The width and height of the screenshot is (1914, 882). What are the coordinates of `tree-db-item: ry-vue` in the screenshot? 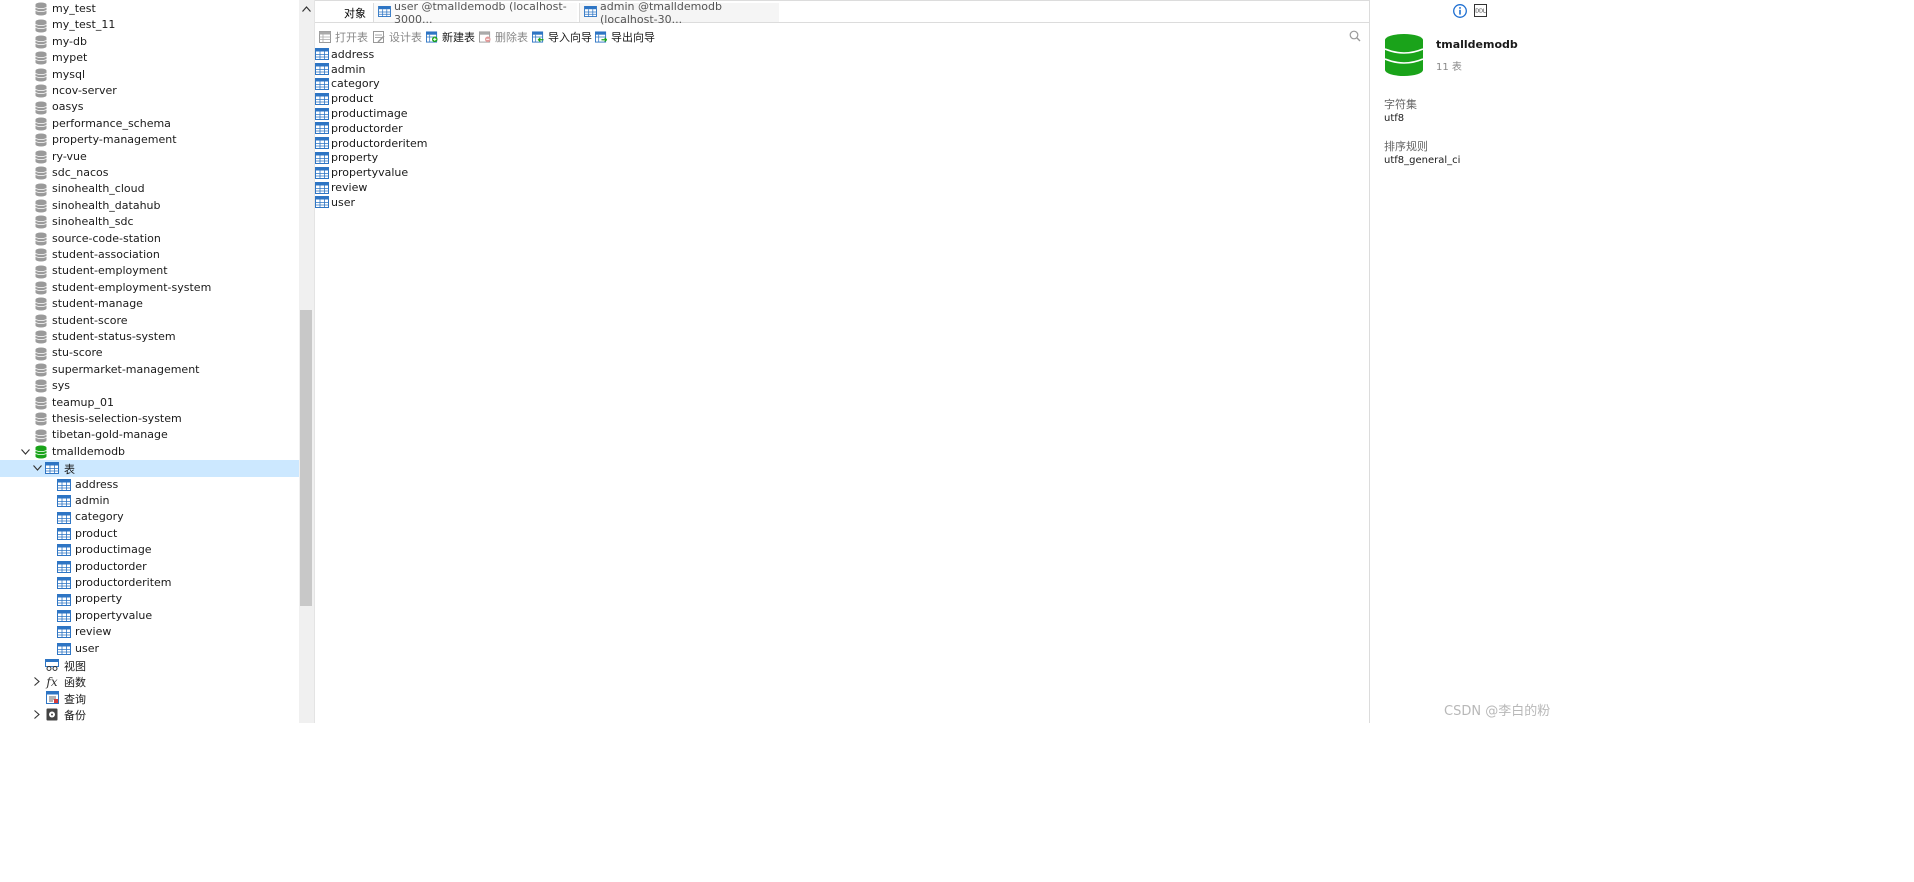 It's located at (149, 157).